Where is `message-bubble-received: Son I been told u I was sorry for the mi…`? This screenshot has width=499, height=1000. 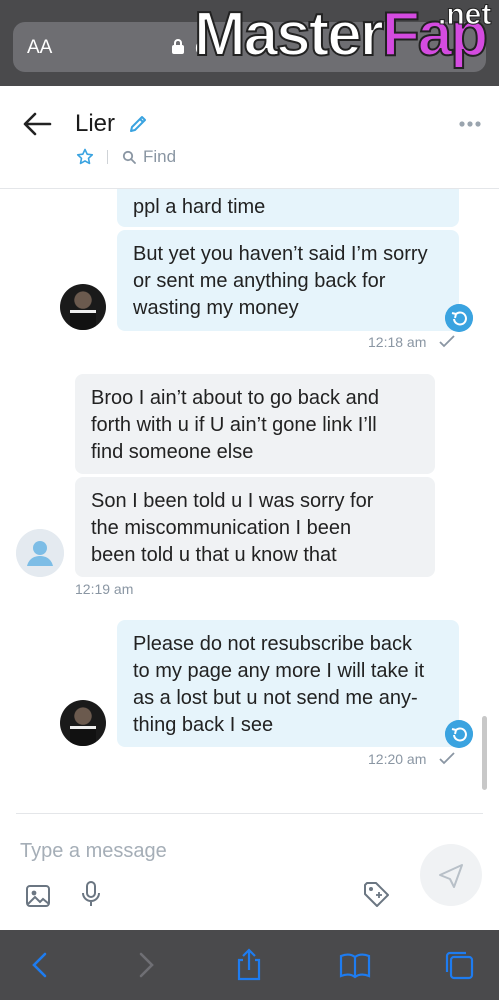
message-bubble-received: Son I been told u I was sorry for the mi… is located at coordinates (255, 527).